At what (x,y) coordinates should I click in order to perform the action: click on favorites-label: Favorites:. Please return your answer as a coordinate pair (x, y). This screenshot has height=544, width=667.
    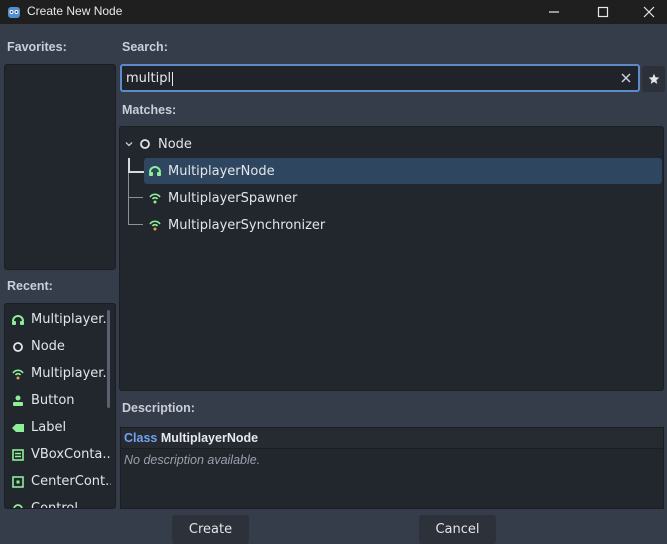
    Looking at the image, I should click on (37, 47).